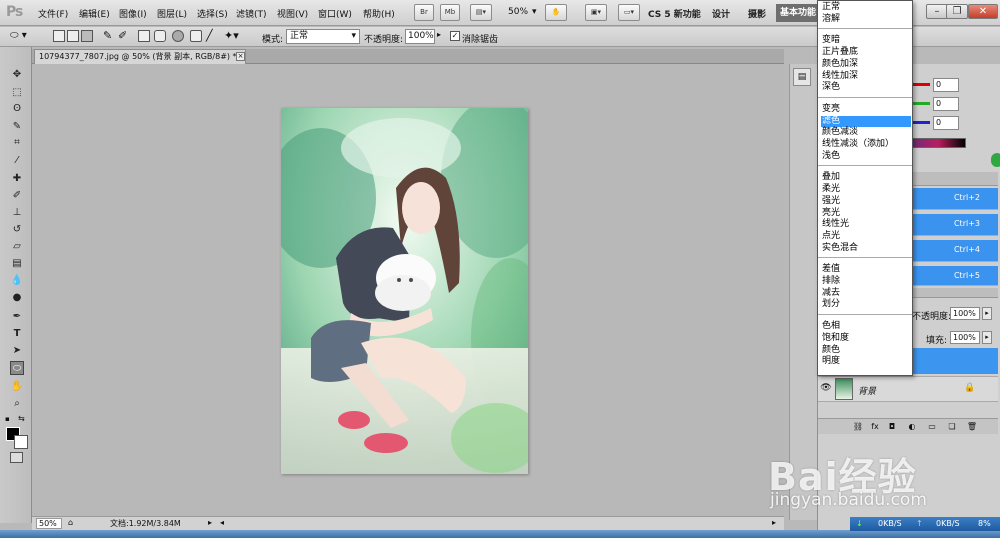 The width and height of the screenshot is (1000, 538). Describe the element at coordinates (107, 35) in the screenshot. I see `pen-icon: ✎` at that location.